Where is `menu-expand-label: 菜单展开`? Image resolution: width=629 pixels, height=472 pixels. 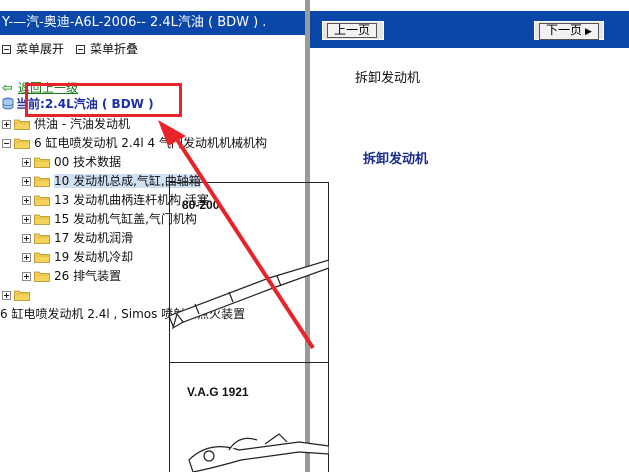
menu-expand-label: 菜单展开 is located at coordinates (40, 49).